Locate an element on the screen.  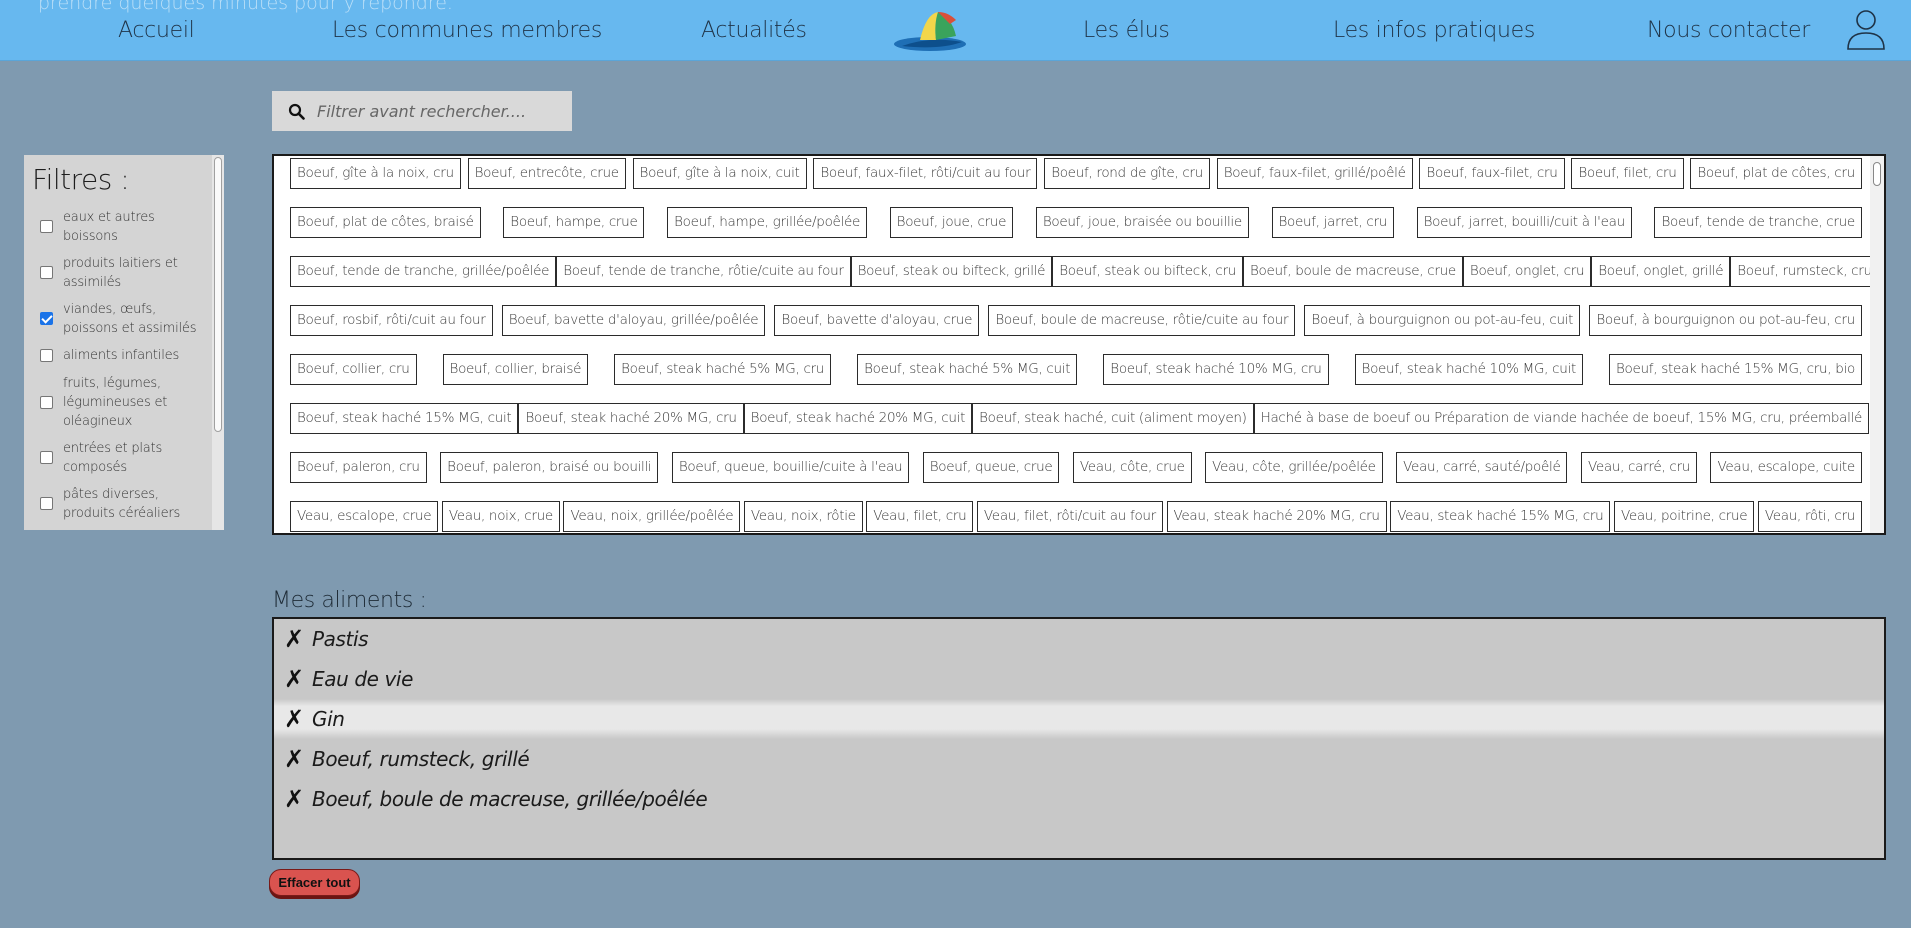
food-tag: Veau, carré, sauté/poêlé is located at coordinates (1482, 467).